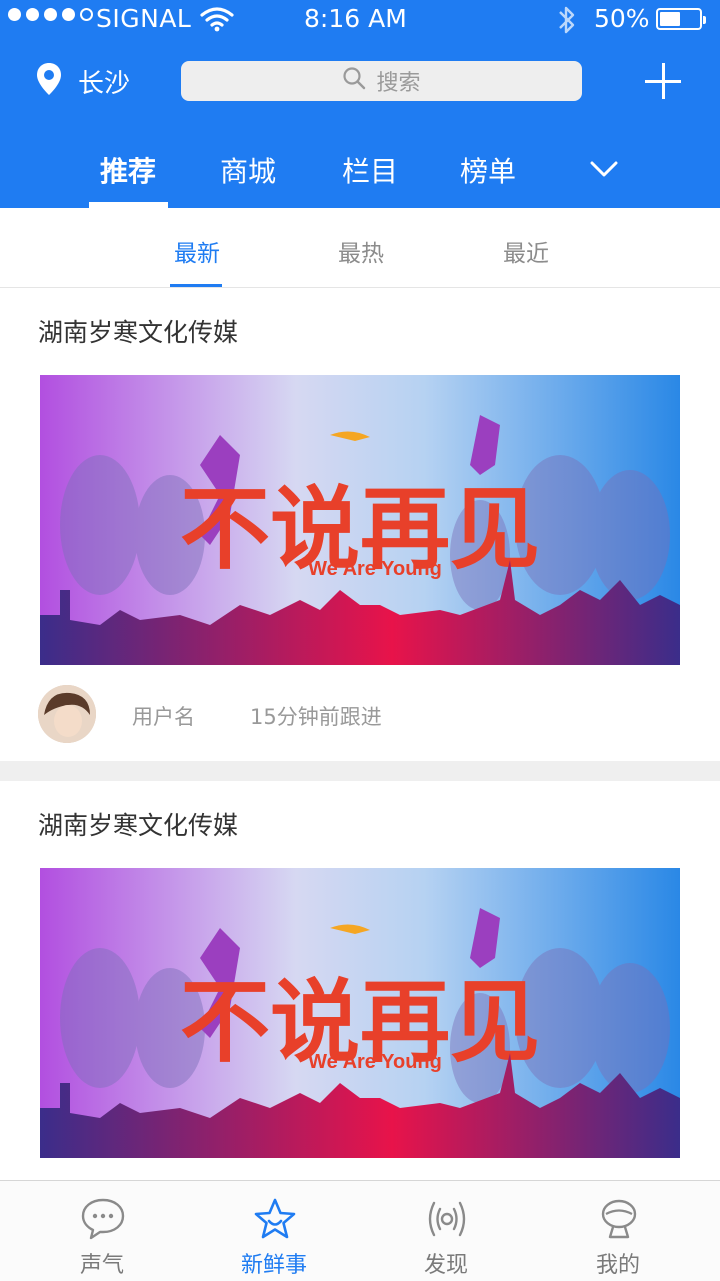 This screenshot has height=1281, width=720. I want to click on carrier-name: SIGNAL, so click(144, 18).